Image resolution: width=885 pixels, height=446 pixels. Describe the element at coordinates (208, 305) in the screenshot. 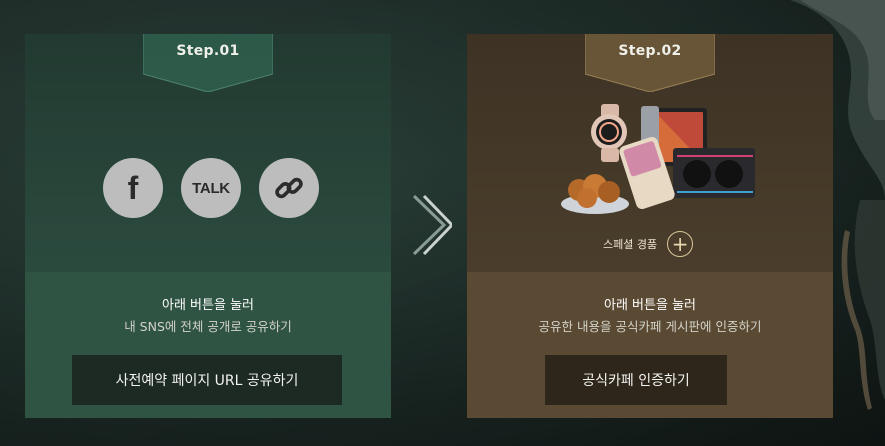

I see `step1-desc-line1: 아래 버튼을 눌러` at that location.